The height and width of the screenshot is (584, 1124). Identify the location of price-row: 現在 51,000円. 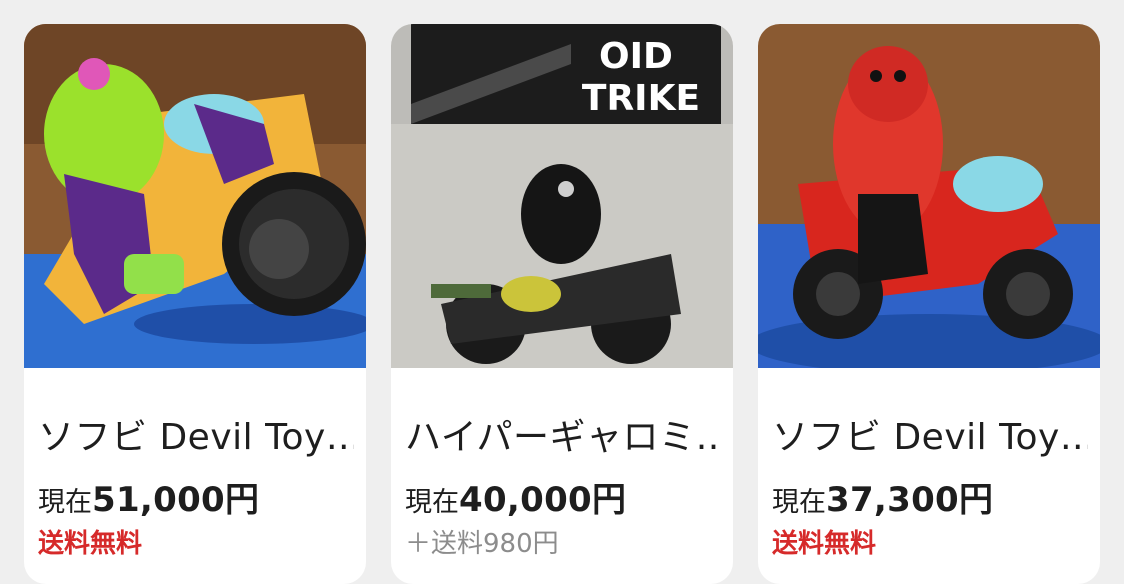
(196, 496).